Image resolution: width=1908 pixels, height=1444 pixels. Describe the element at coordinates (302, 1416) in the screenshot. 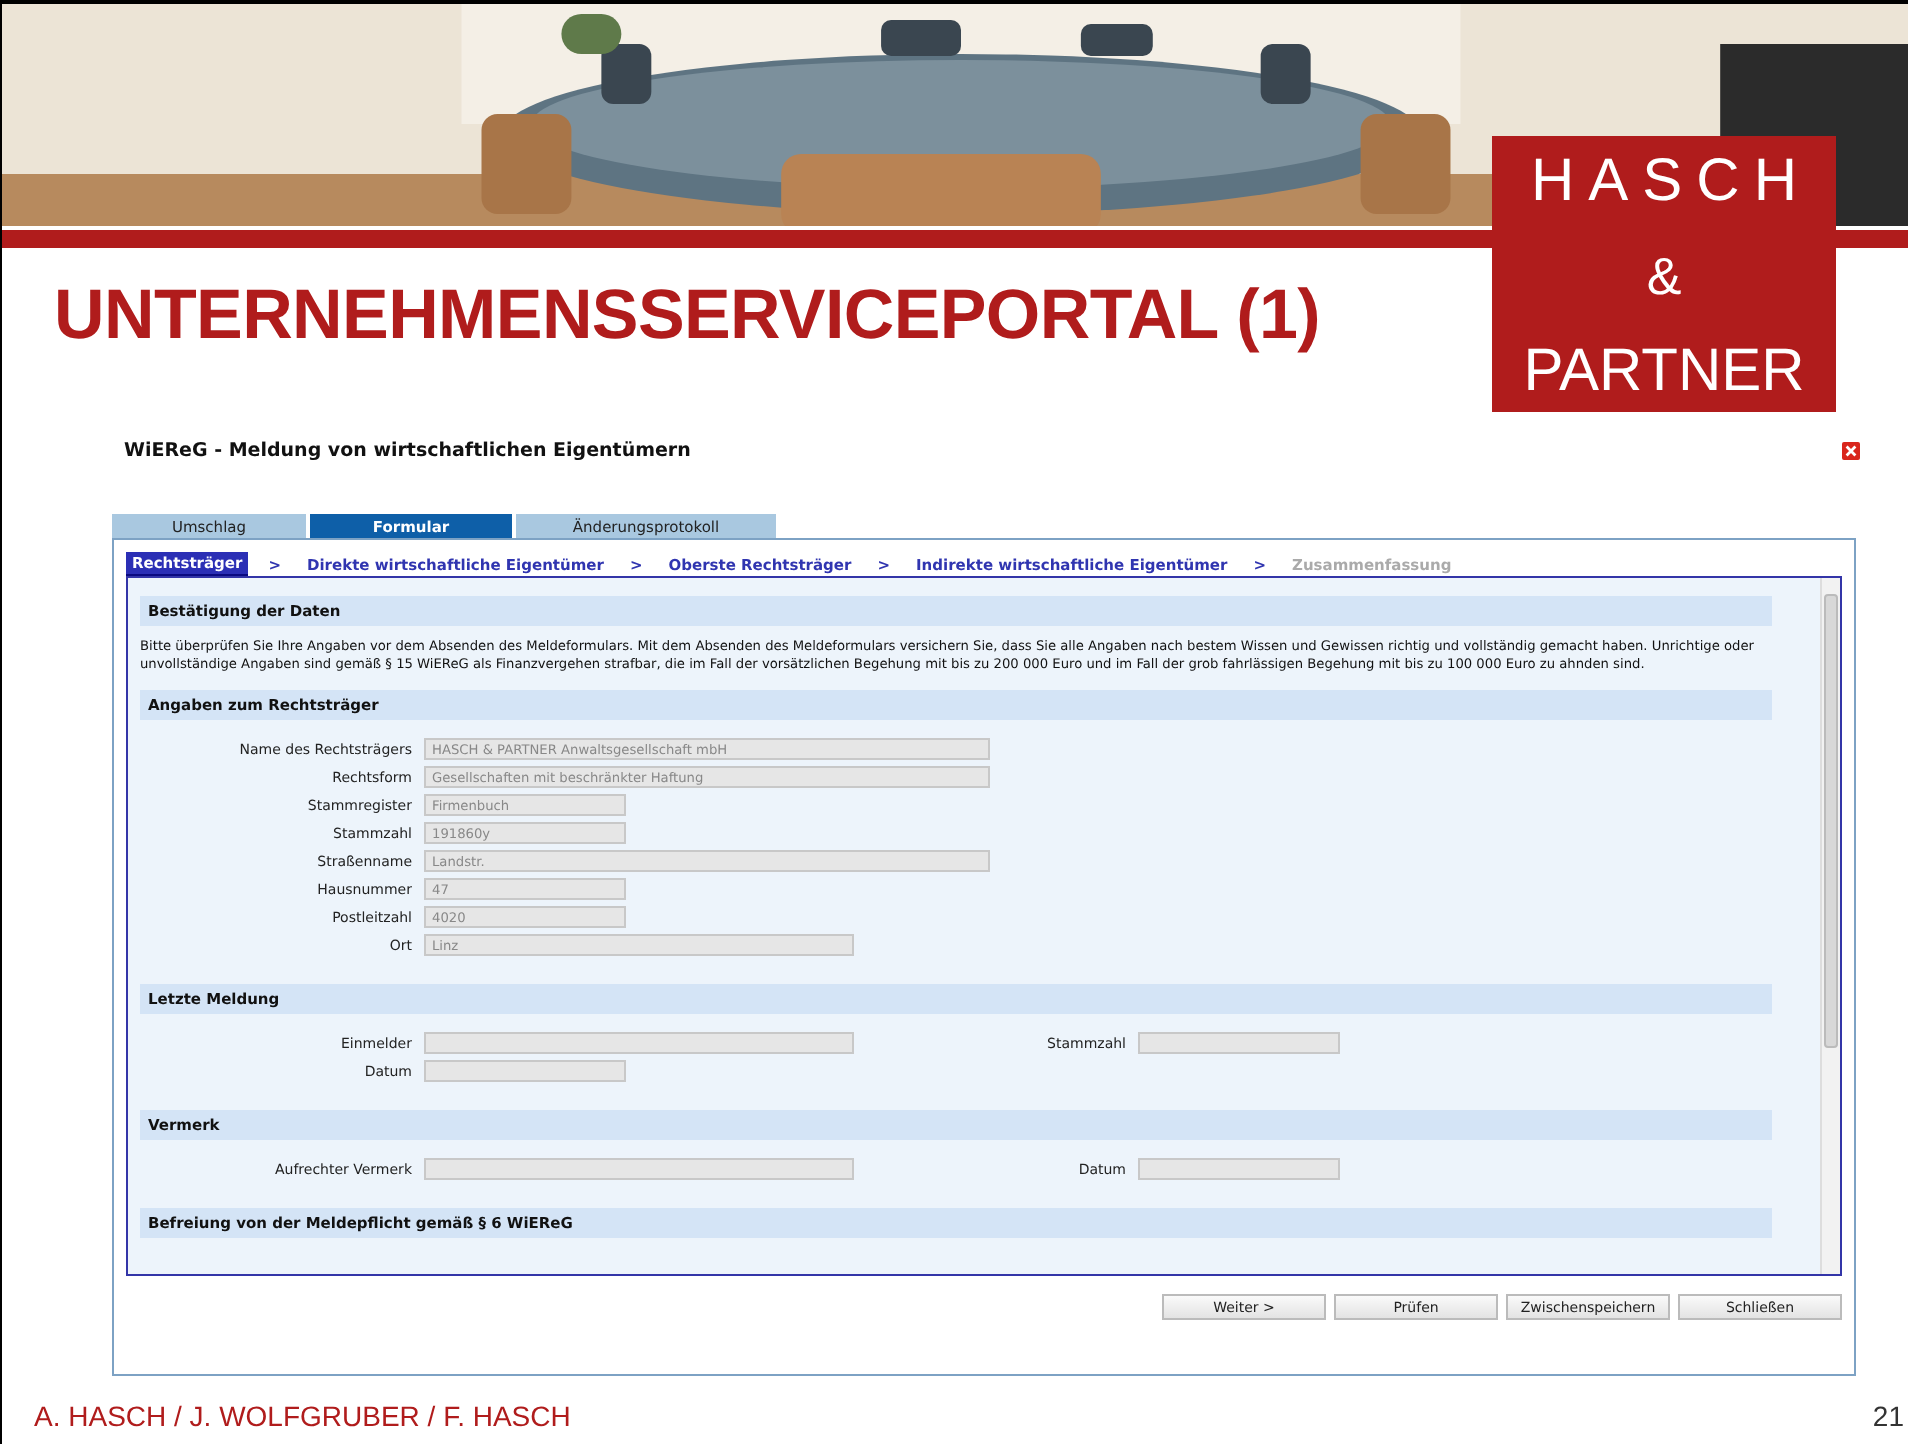

I see `footer-text: A. HASCH / J. WOLFGRUBER / F. HASCH` at that location.